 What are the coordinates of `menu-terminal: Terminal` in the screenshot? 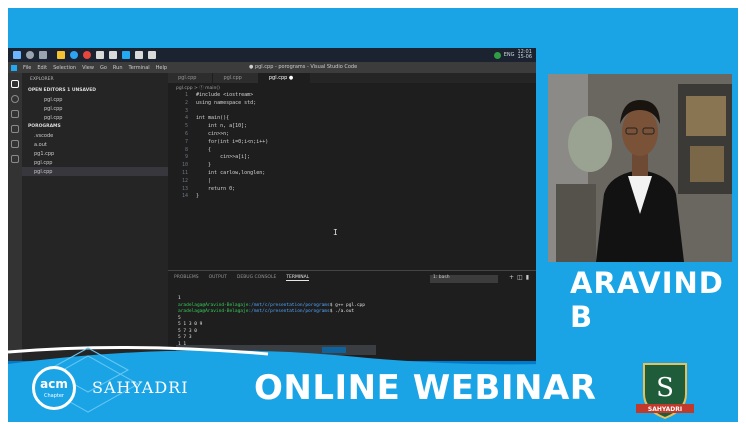 It's located at (139, 68).